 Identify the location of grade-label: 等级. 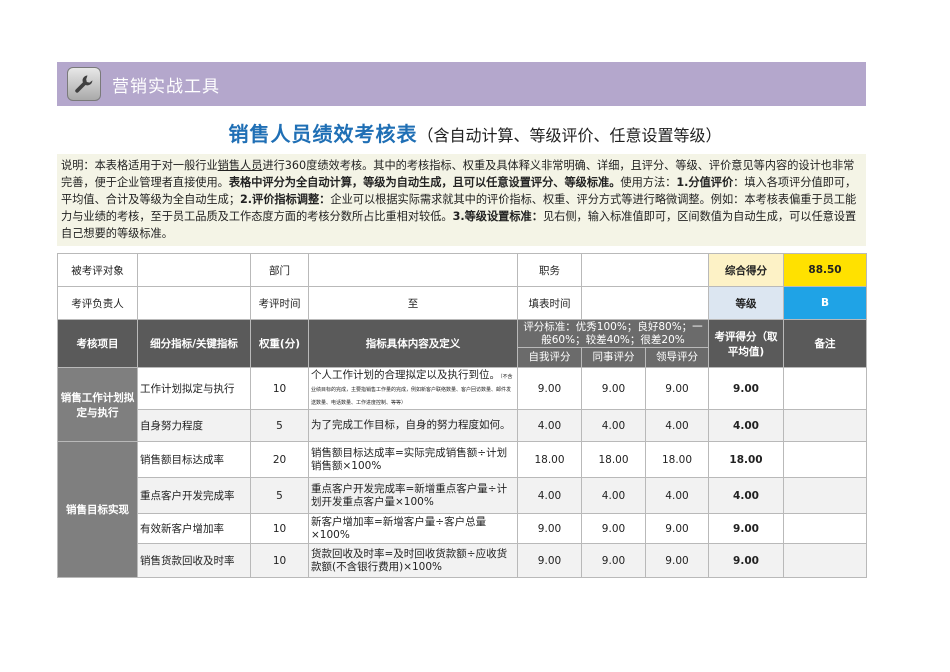
(746, 303).